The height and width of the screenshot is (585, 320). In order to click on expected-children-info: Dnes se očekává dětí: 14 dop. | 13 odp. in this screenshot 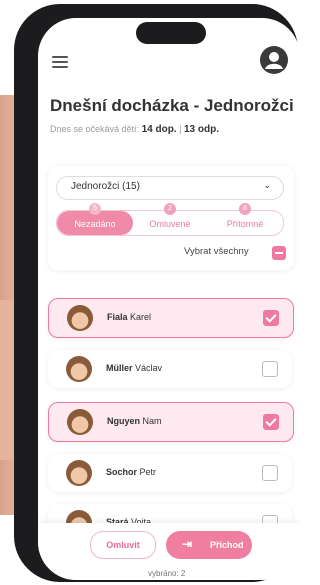, I will do `click(134, 129)`.